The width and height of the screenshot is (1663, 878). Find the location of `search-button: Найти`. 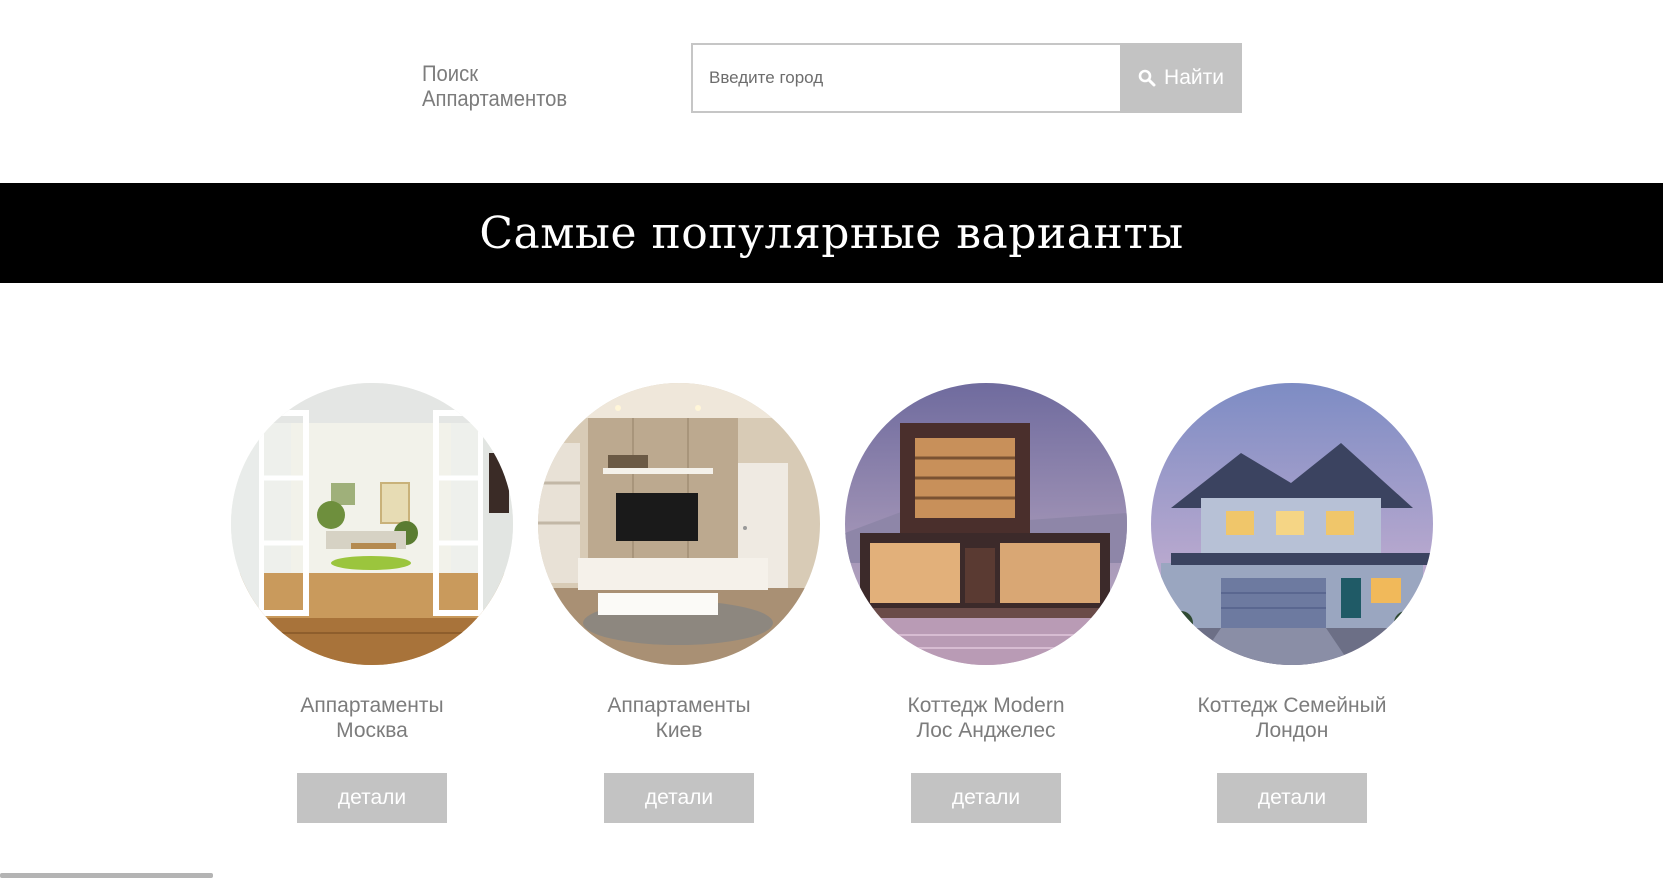

search-button: Найти is located at coordinates (1181, 78).